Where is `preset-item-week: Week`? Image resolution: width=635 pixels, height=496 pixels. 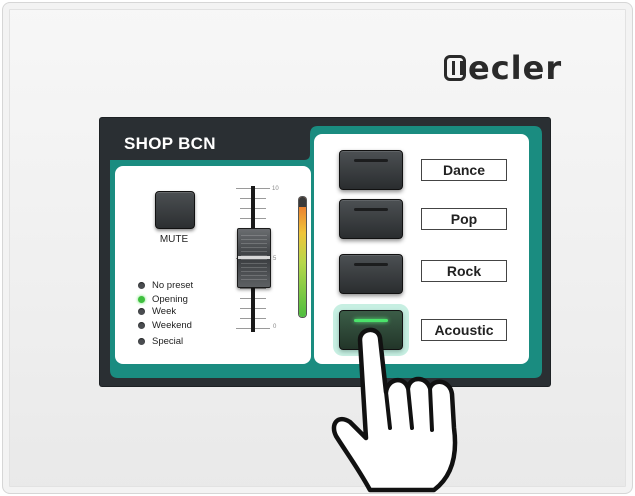
preset-item-week: Week is located at coordinates (165, 311).